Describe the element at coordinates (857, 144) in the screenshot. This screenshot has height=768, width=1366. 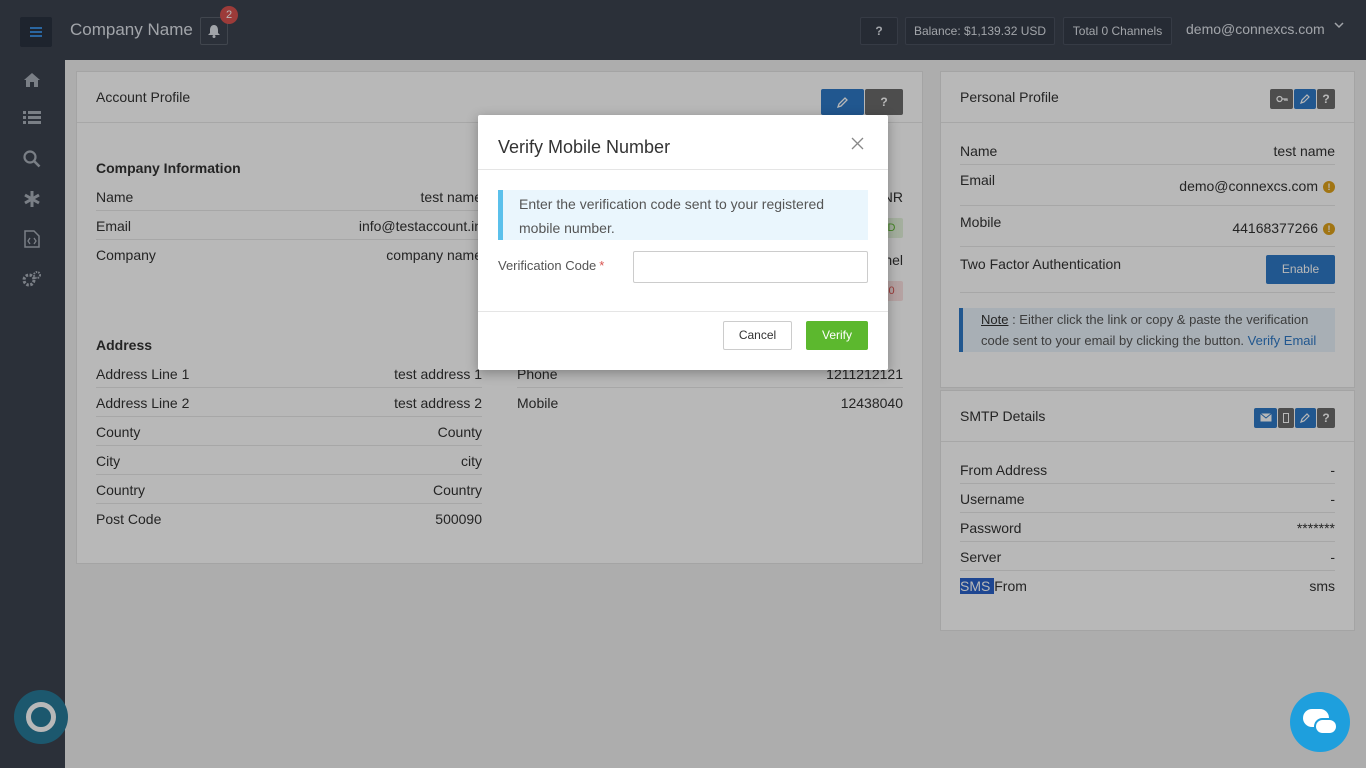
I see `close-icon` at that location.